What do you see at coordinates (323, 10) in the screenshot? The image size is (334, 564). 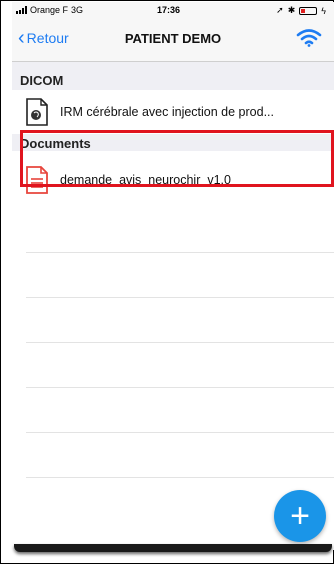 I see `charging-icon: ϟ` at bounding box center [323, 10].